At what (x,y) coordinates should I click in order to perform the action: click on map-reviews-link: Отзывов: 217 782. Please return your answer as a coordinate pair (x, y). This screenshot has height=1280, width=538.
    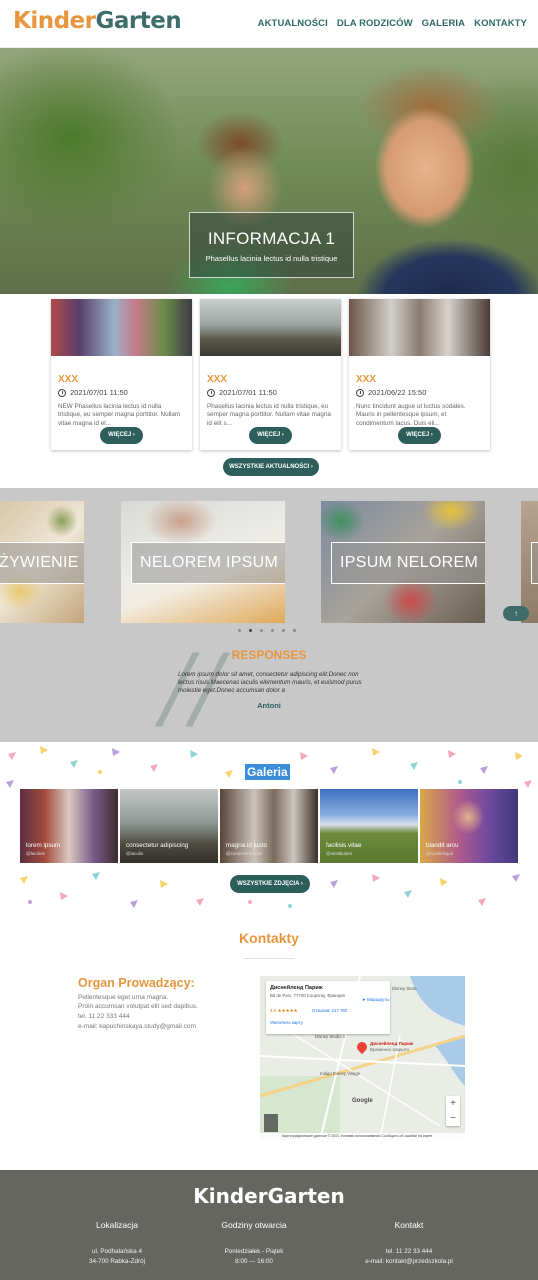
    Looking at the image, I should click on (329, 1010).